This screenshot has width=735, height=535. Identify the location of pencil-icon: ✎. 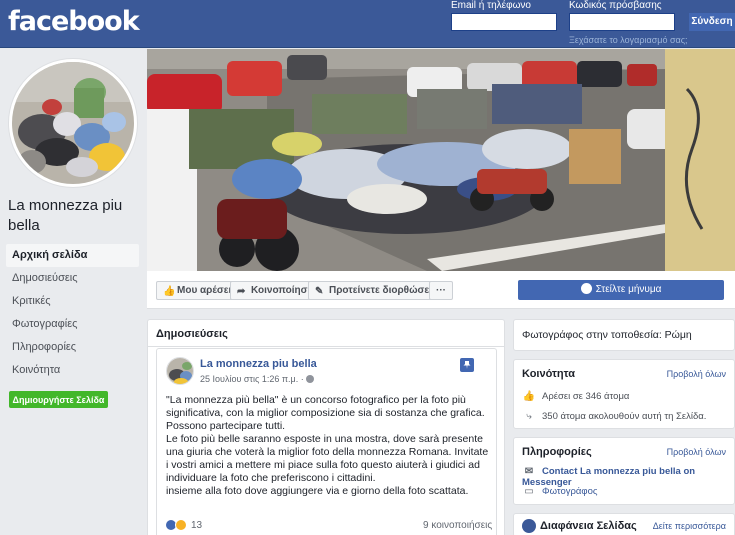
(319, 291).